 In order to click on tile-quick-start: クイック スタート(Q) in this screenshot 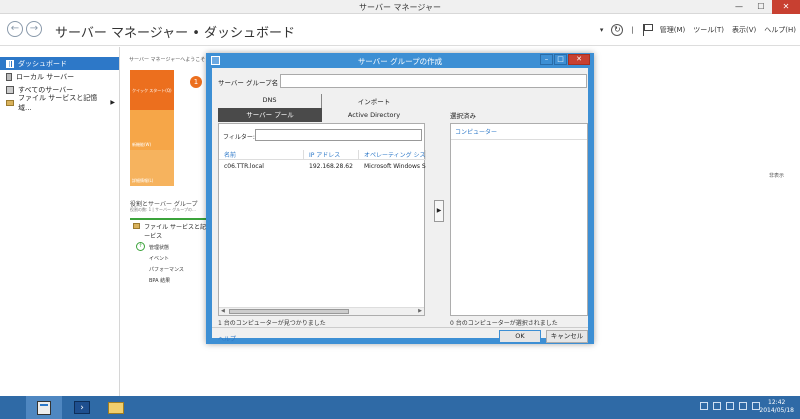, I will do `click(152, 90)`.